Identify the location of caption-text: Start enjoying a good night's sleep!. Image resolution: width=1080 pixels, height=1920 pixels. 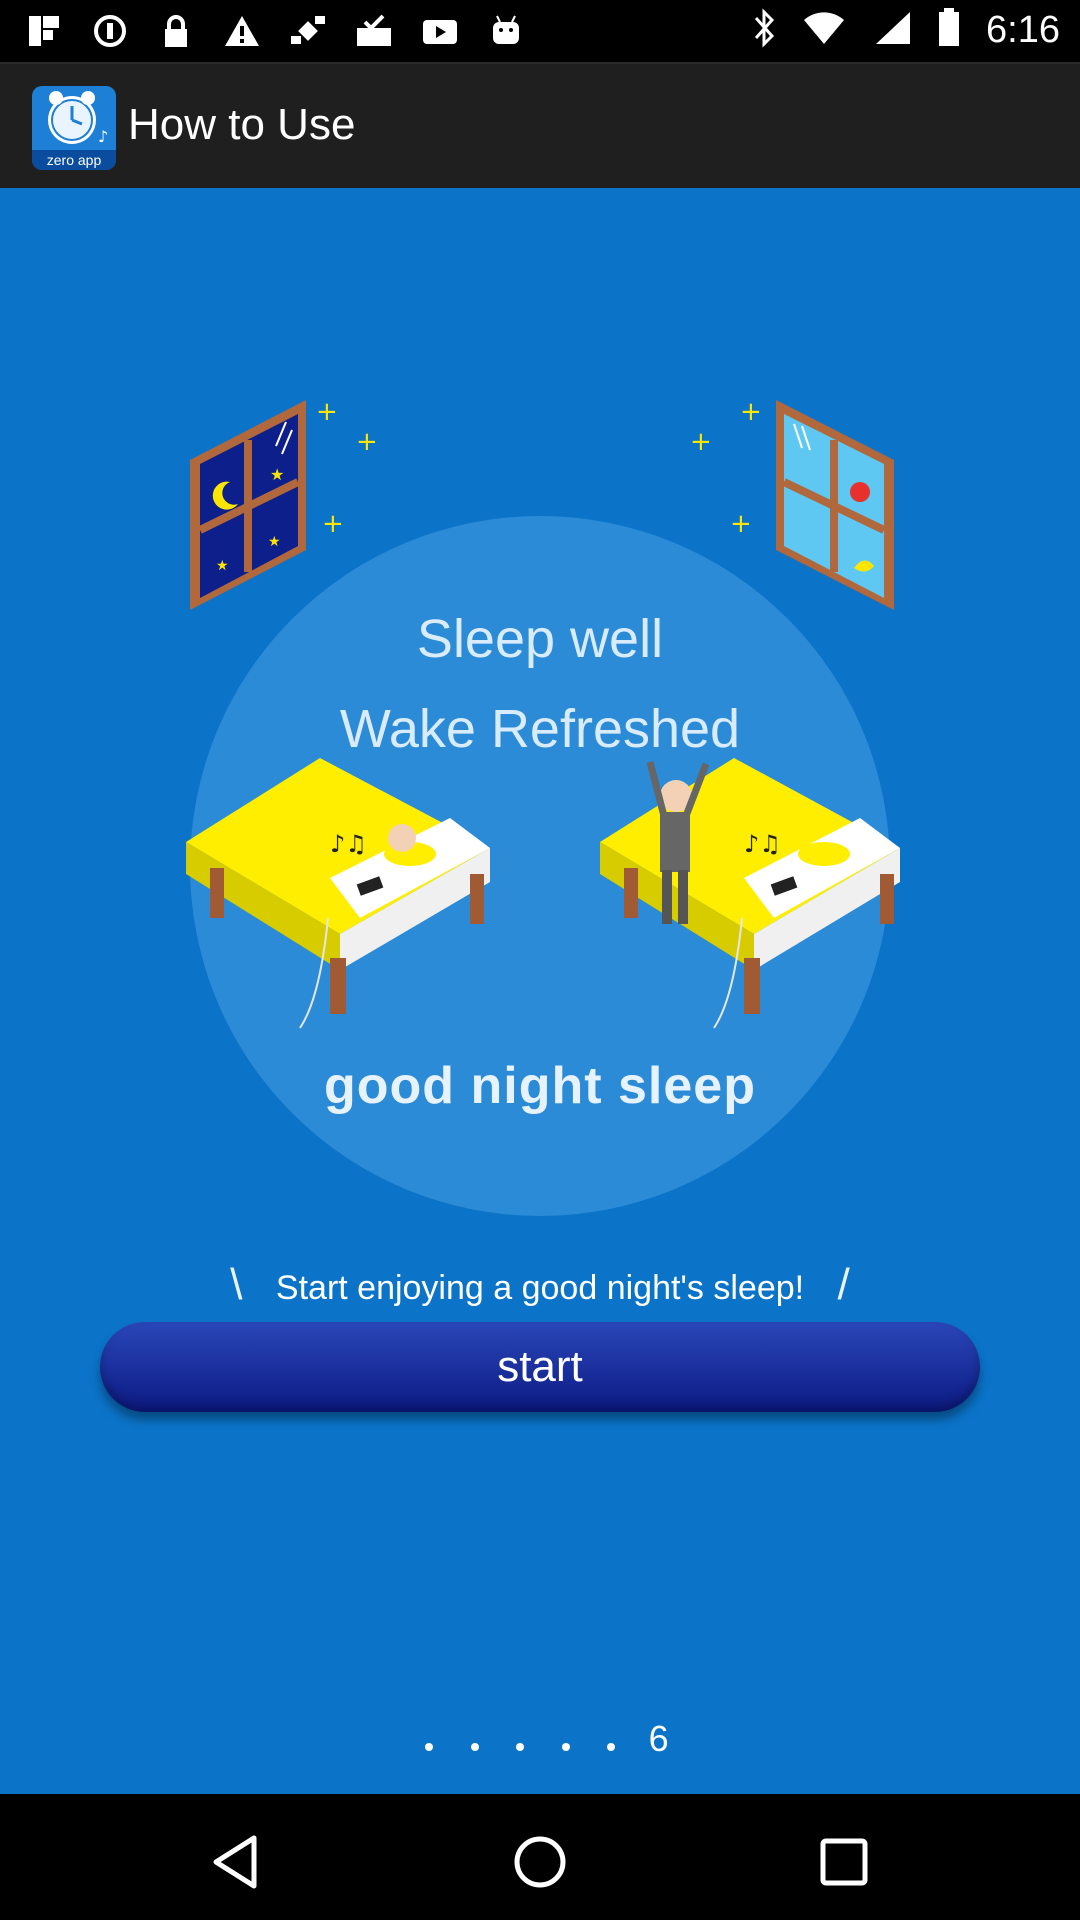
(540, 1288).